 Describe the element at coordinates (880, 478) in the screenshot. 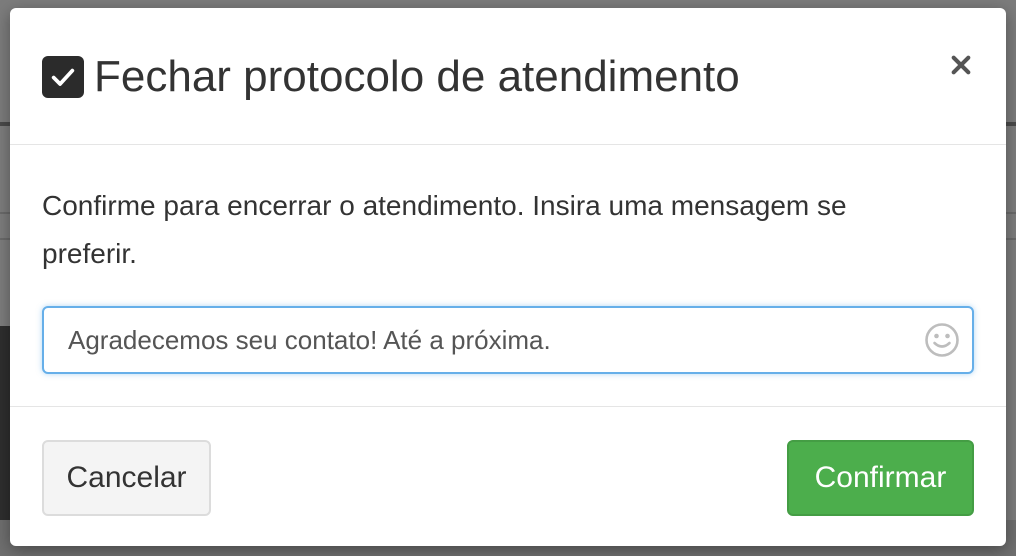

I see `confirm-button: Confirmar` at that location.